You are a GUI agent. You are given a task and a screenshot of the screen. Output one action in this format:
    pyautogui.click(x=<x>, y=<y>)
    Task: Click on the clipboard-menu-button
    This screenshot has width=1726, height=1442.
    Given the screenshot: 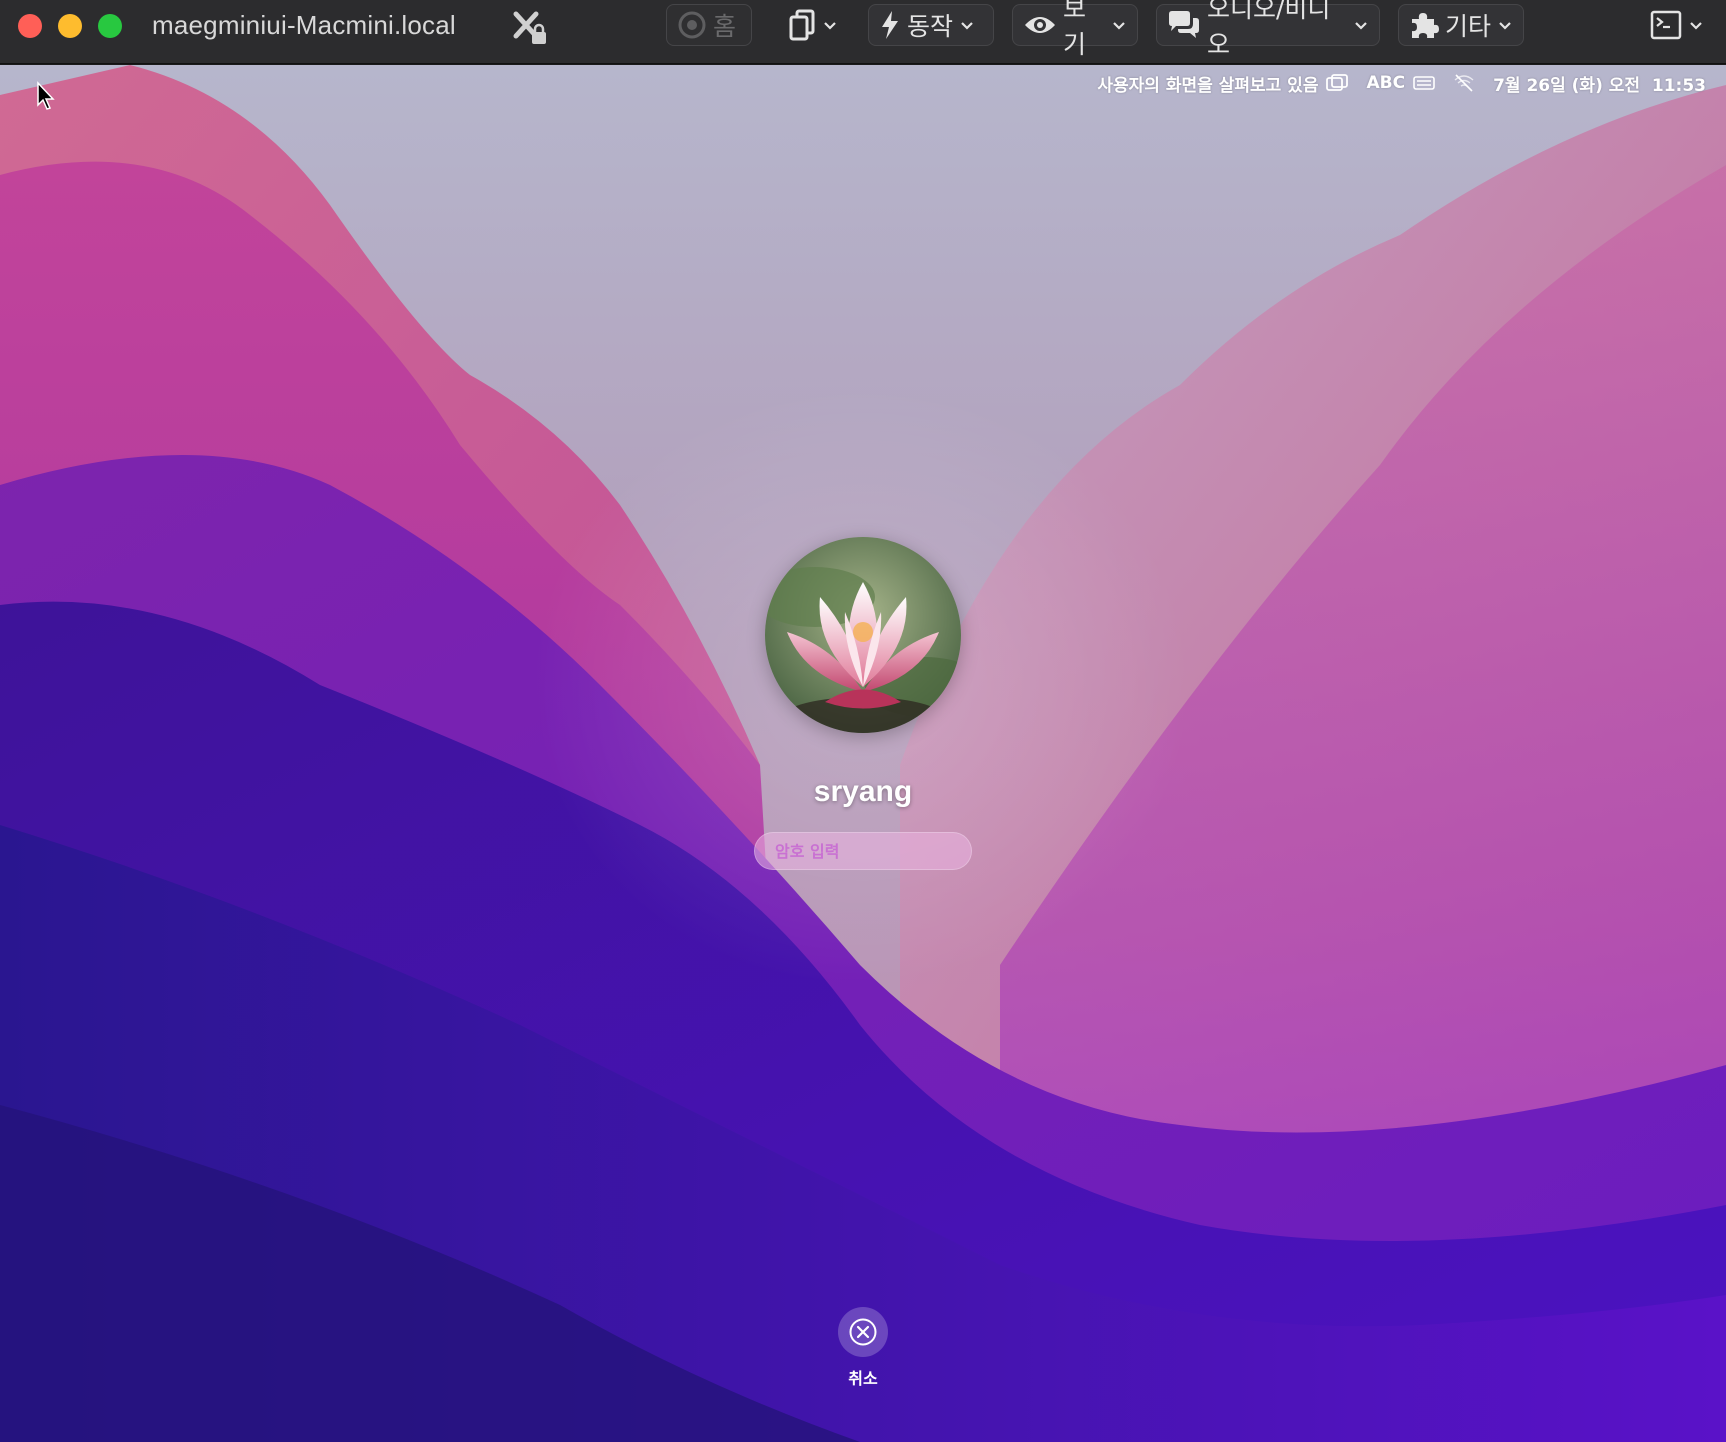 What is the action you would take?
    pyautogui.click(x=811, y=25)
    